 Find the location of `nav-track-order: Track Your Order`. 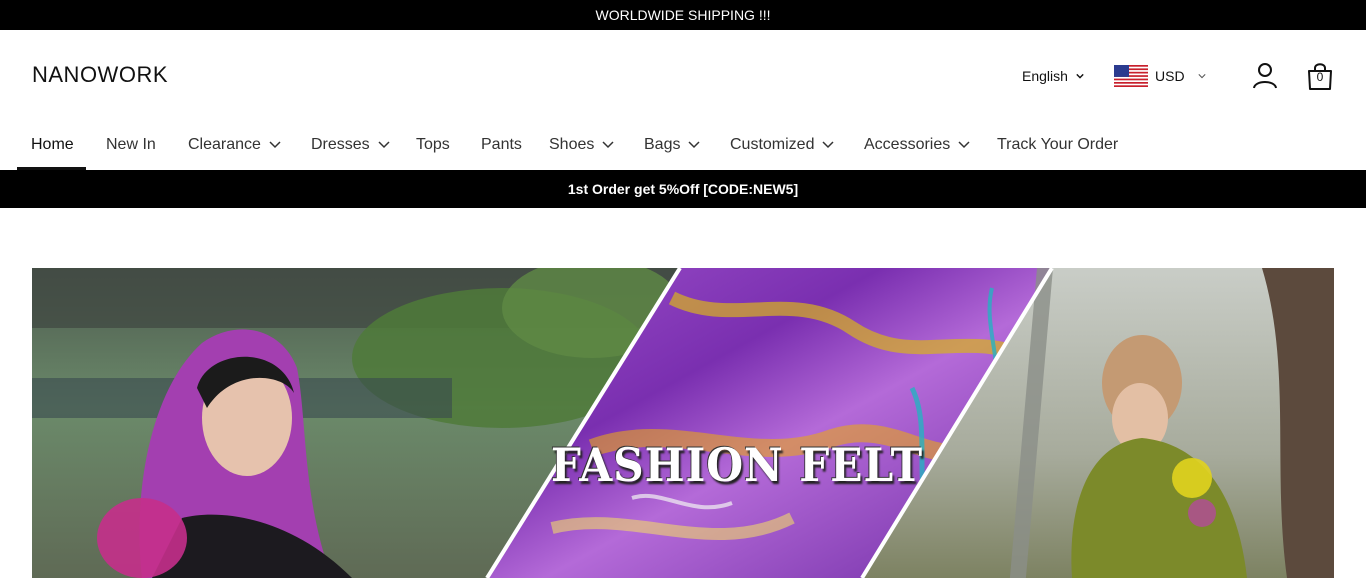

nav-track-order: Track Your Order is located at coordinates (1057, 145).